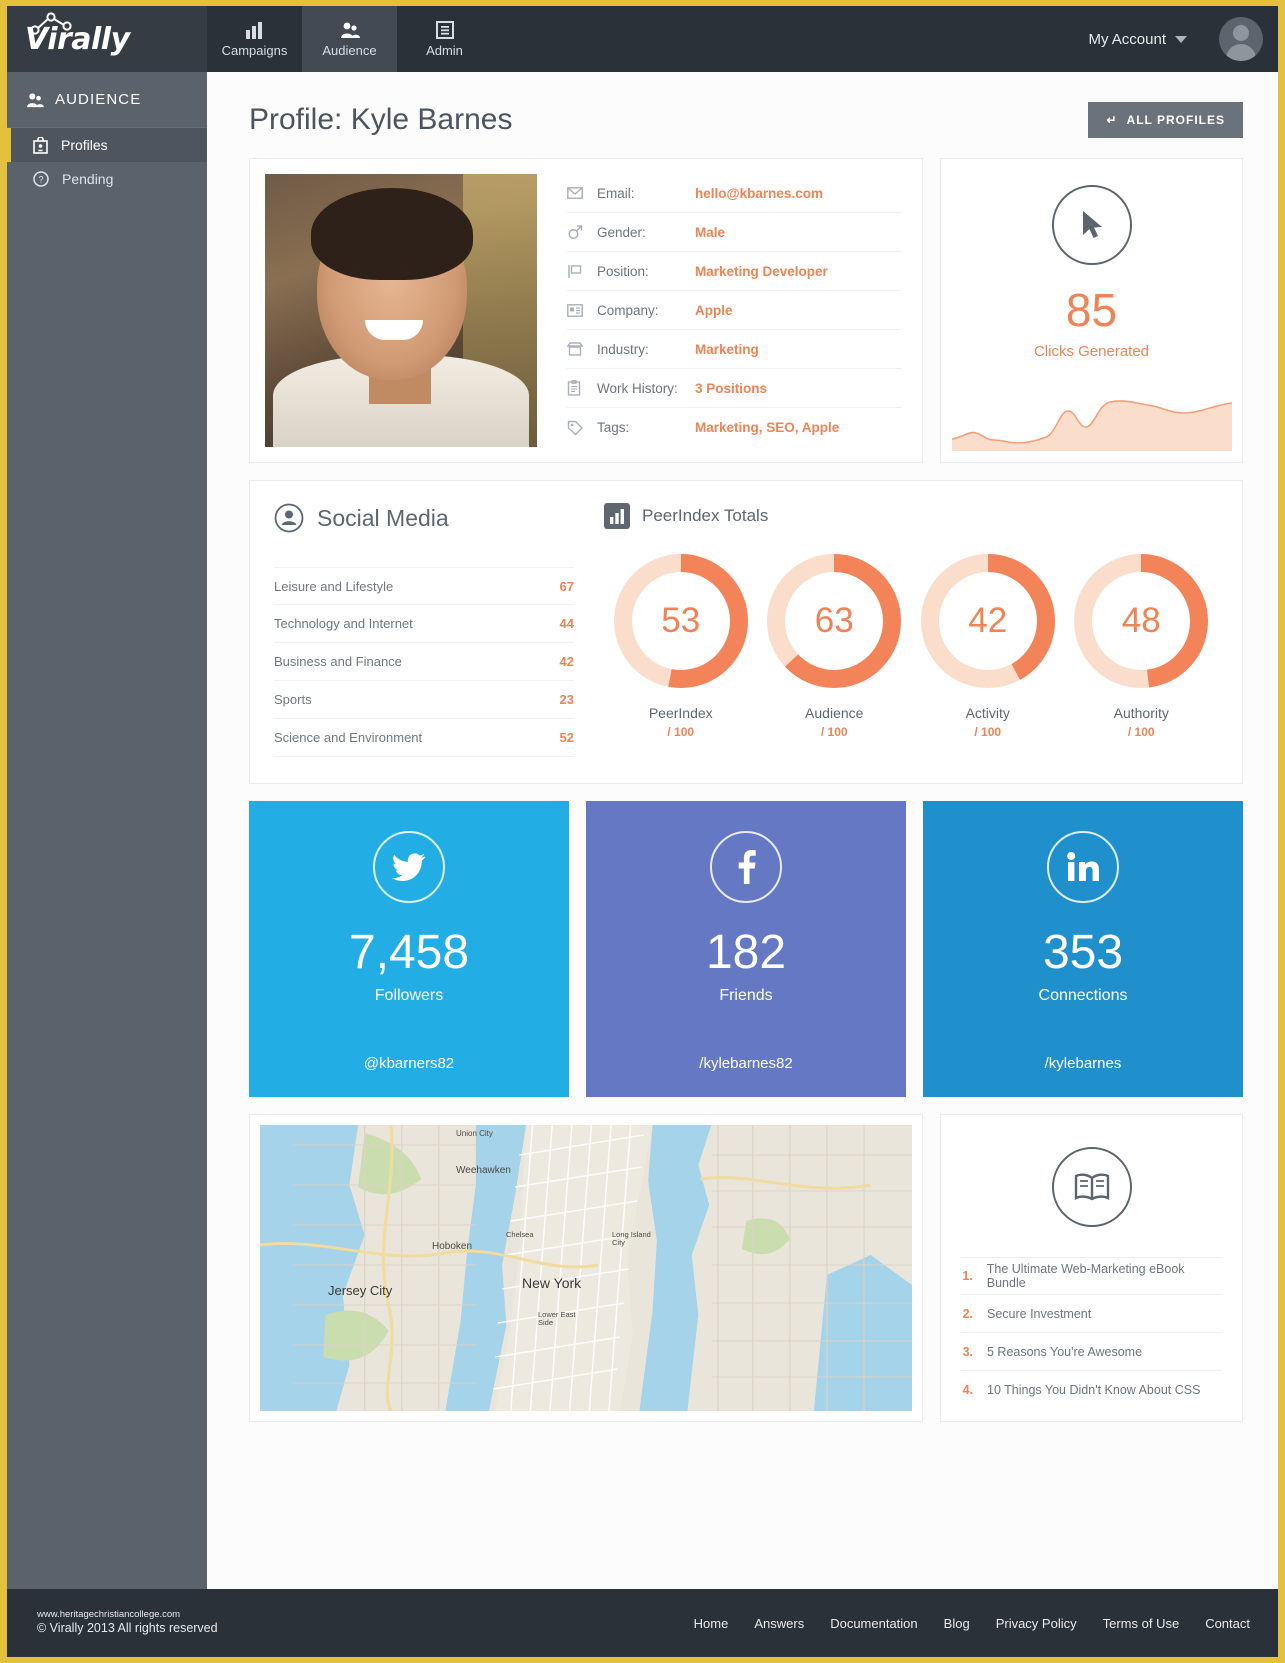 This screenshot has height=1663, width=1285. What do you see at coordinates (1227, 1623) in the screenshot?
I see `footer-link-contact: Contact` at bounding box center [1227, 1623].